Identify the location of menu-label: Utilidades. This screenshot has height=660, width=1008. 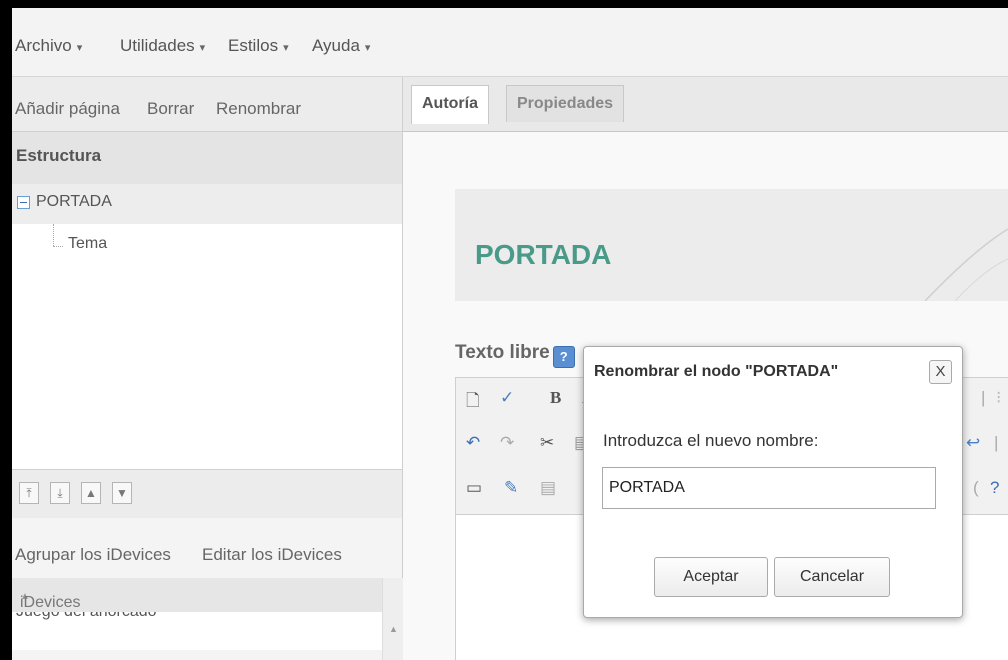
(157, 45).